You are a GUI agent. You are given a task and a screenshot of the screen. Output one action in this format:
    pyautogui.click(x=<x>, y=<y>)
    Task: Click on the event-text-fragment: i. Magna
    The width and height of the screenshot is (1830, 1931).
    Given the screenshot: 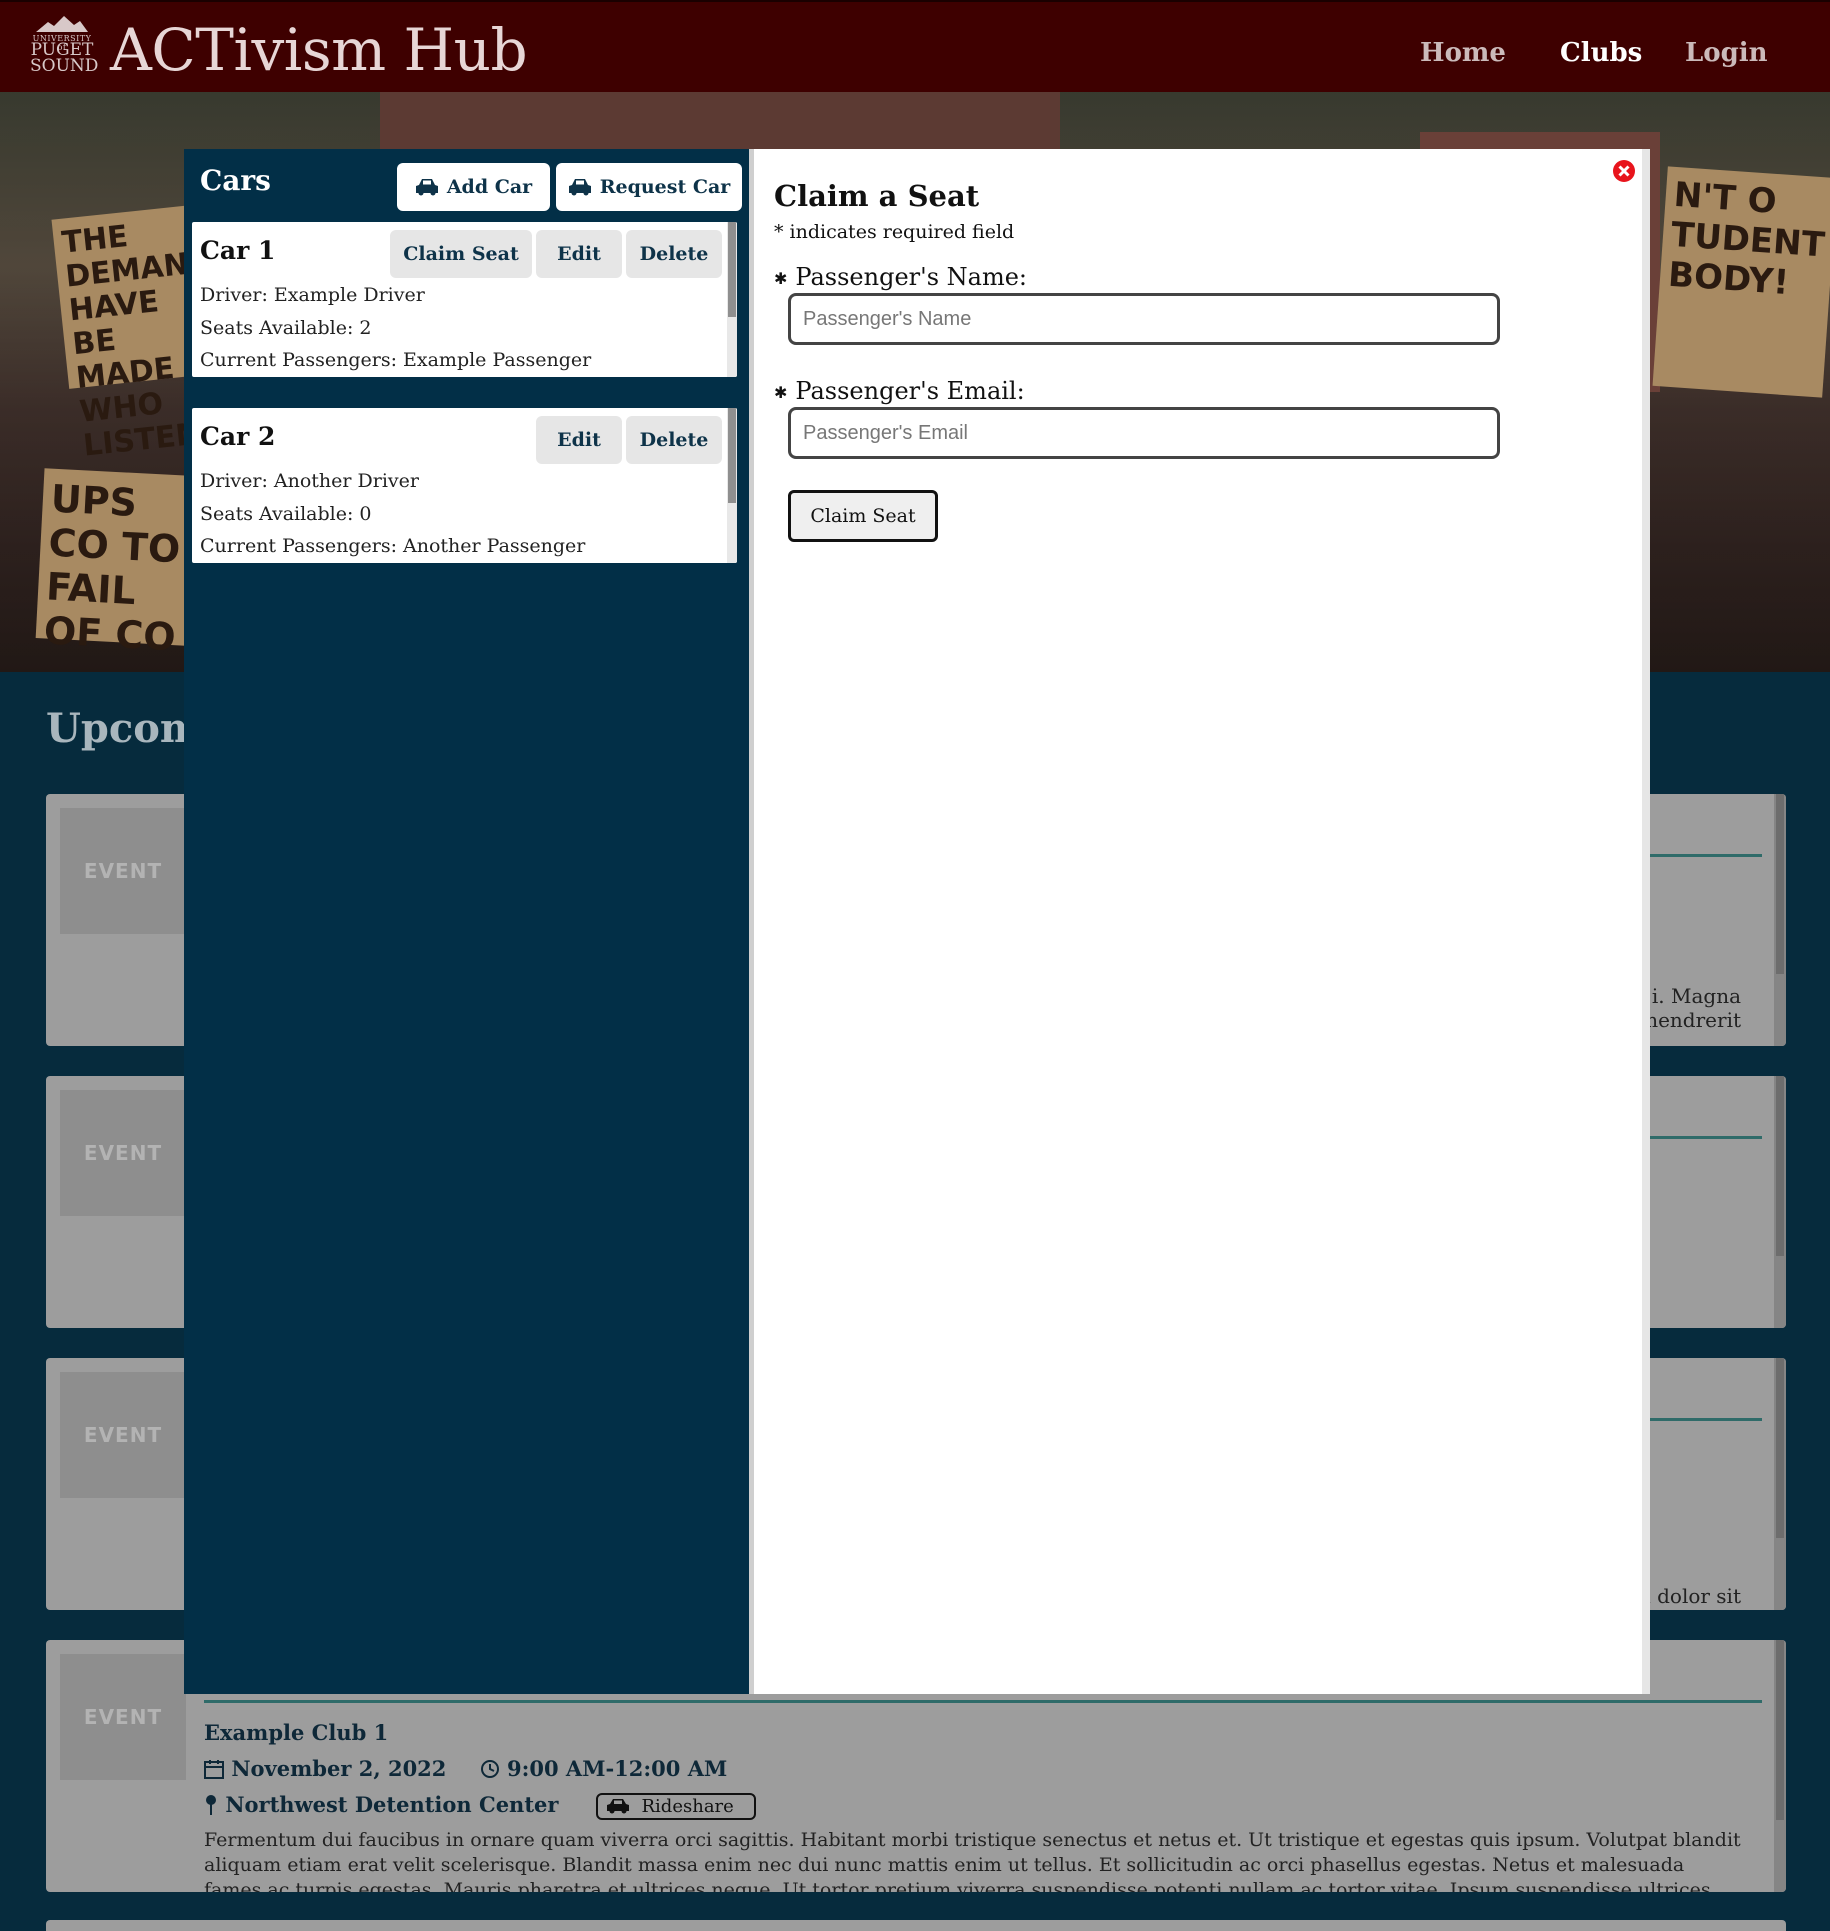 What is the action you would take?
    pyautogui.click(x=1696, y=996)
    